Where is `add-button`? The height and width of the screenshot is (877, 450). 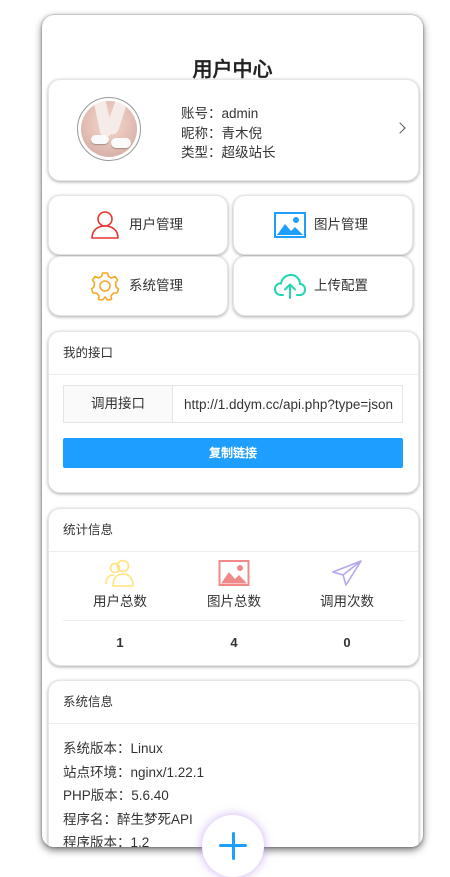
add-button is located at coordinates (233, 846).